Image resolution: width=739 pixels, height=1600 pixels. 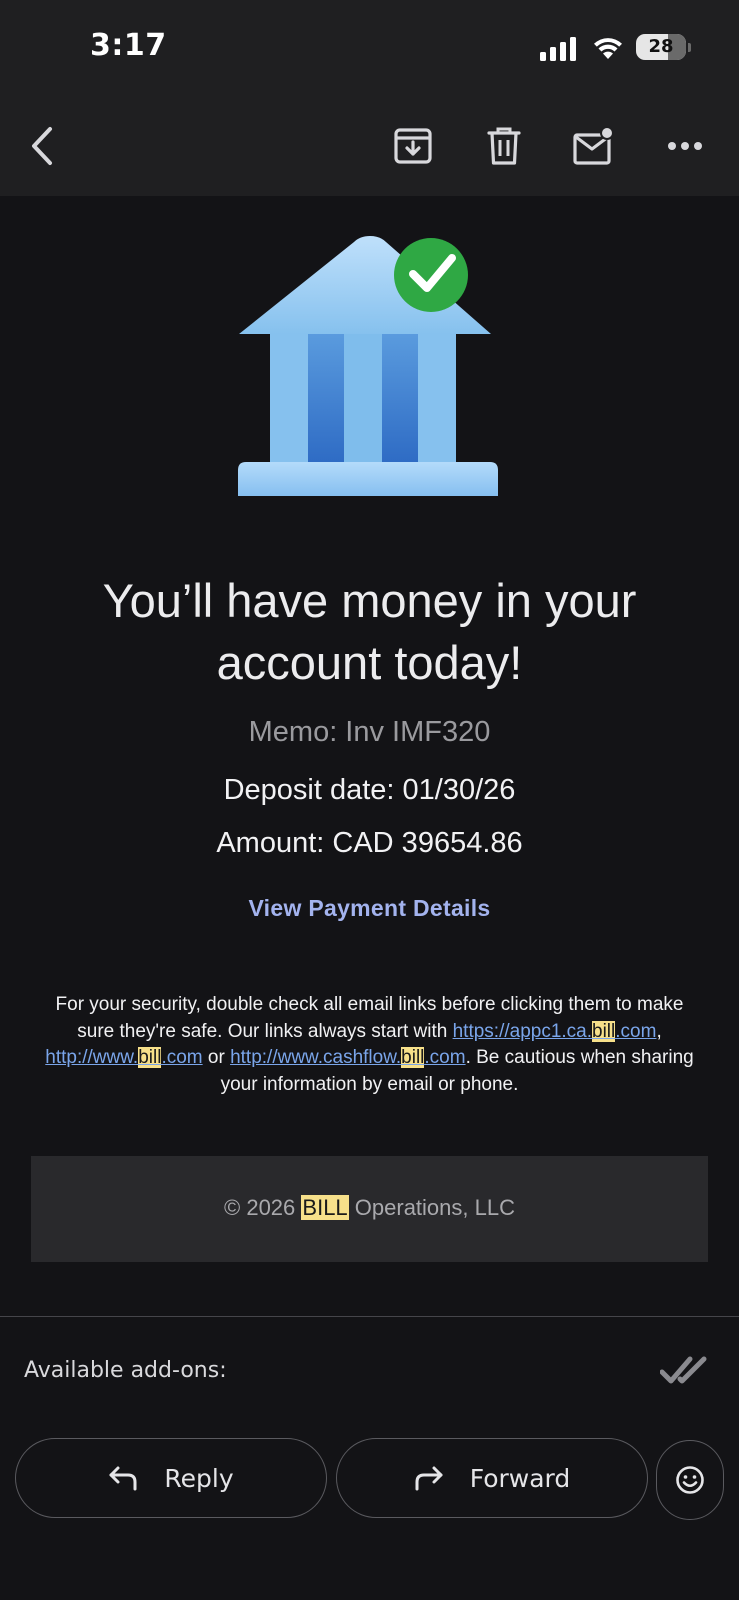 I want to click on mail-unread-icon, so click(x=593, y=145).